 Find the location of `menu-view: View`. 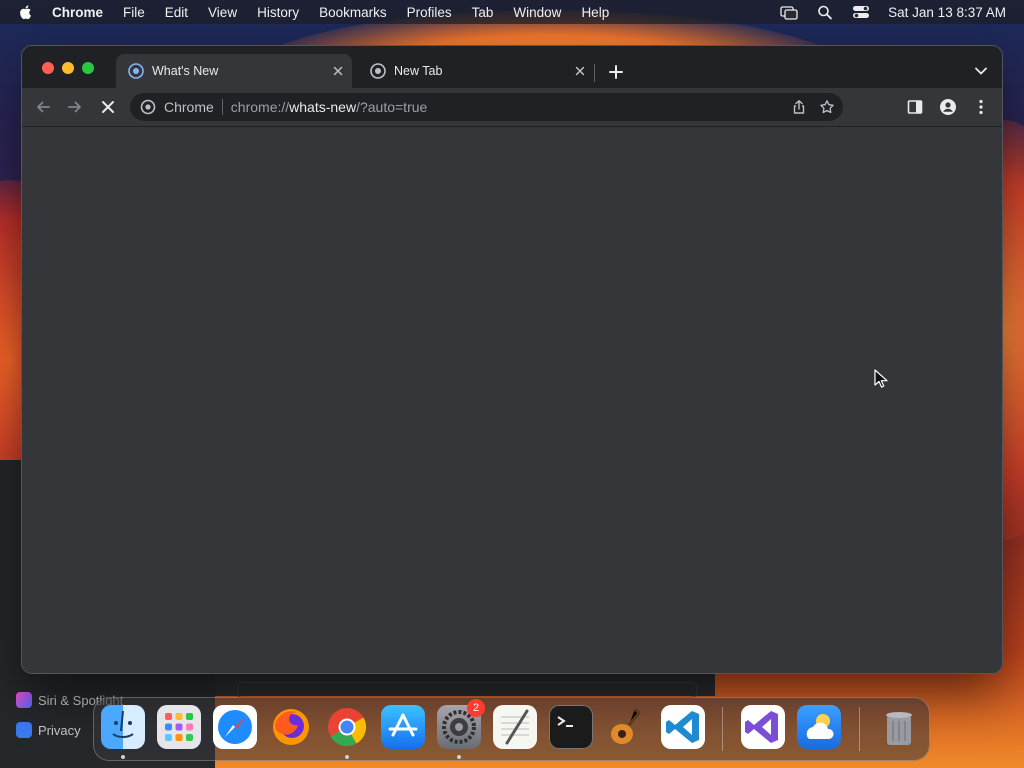

menu-view: View is located at coordinates (222, 12).